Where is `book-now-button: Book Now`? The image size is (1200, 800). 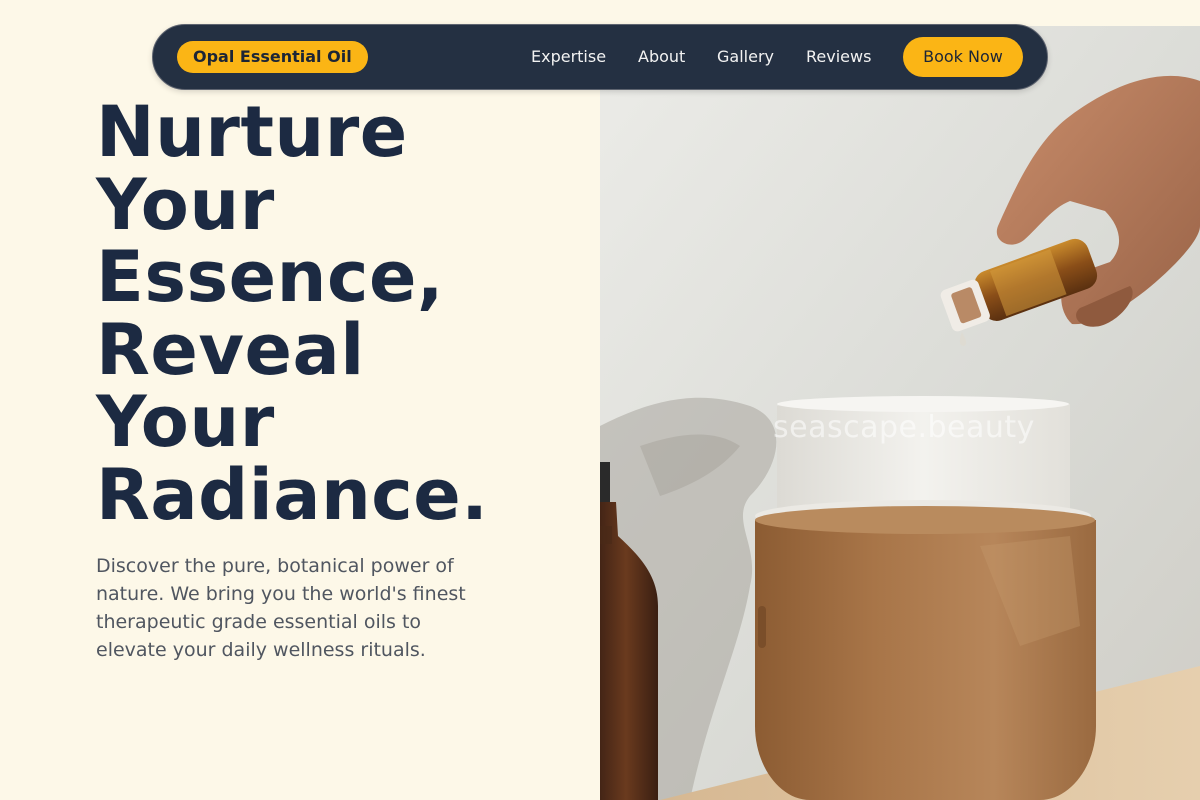
book-now-button: Book Now is located at coordinates (963, 57).